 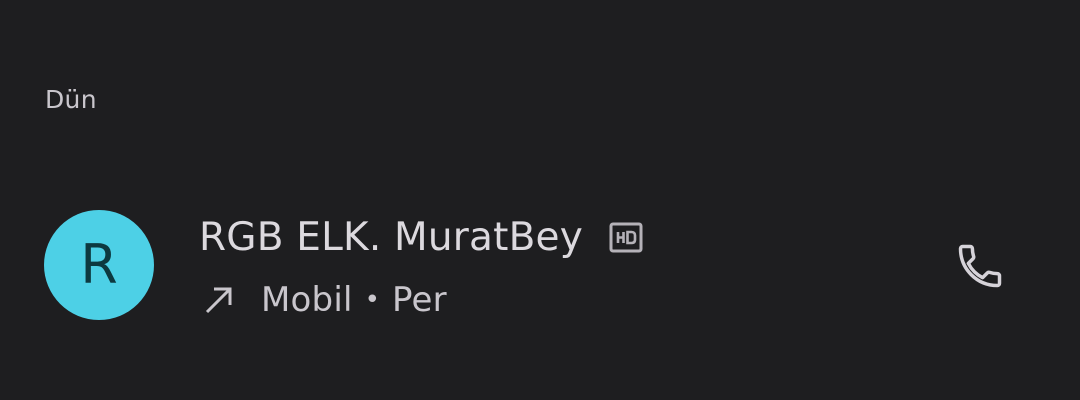 I want to click on call-time: Per, so click(x=419, y=300).